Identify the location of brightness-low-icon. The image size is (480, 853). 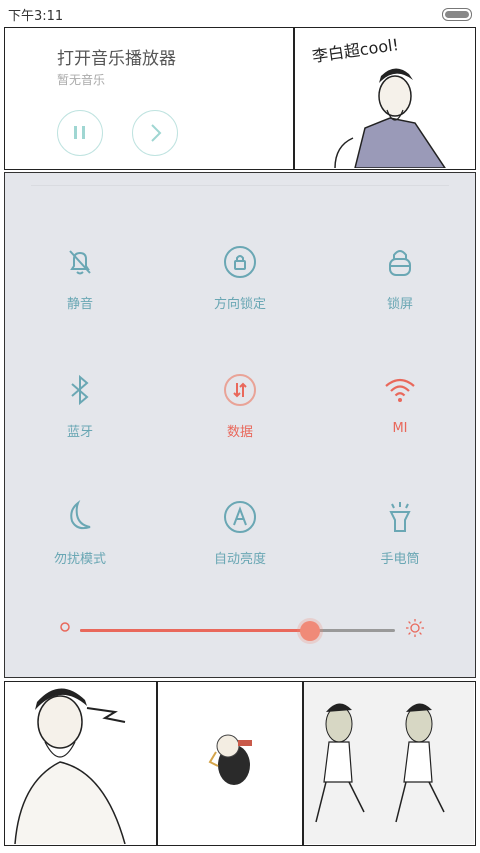
(65, 627).